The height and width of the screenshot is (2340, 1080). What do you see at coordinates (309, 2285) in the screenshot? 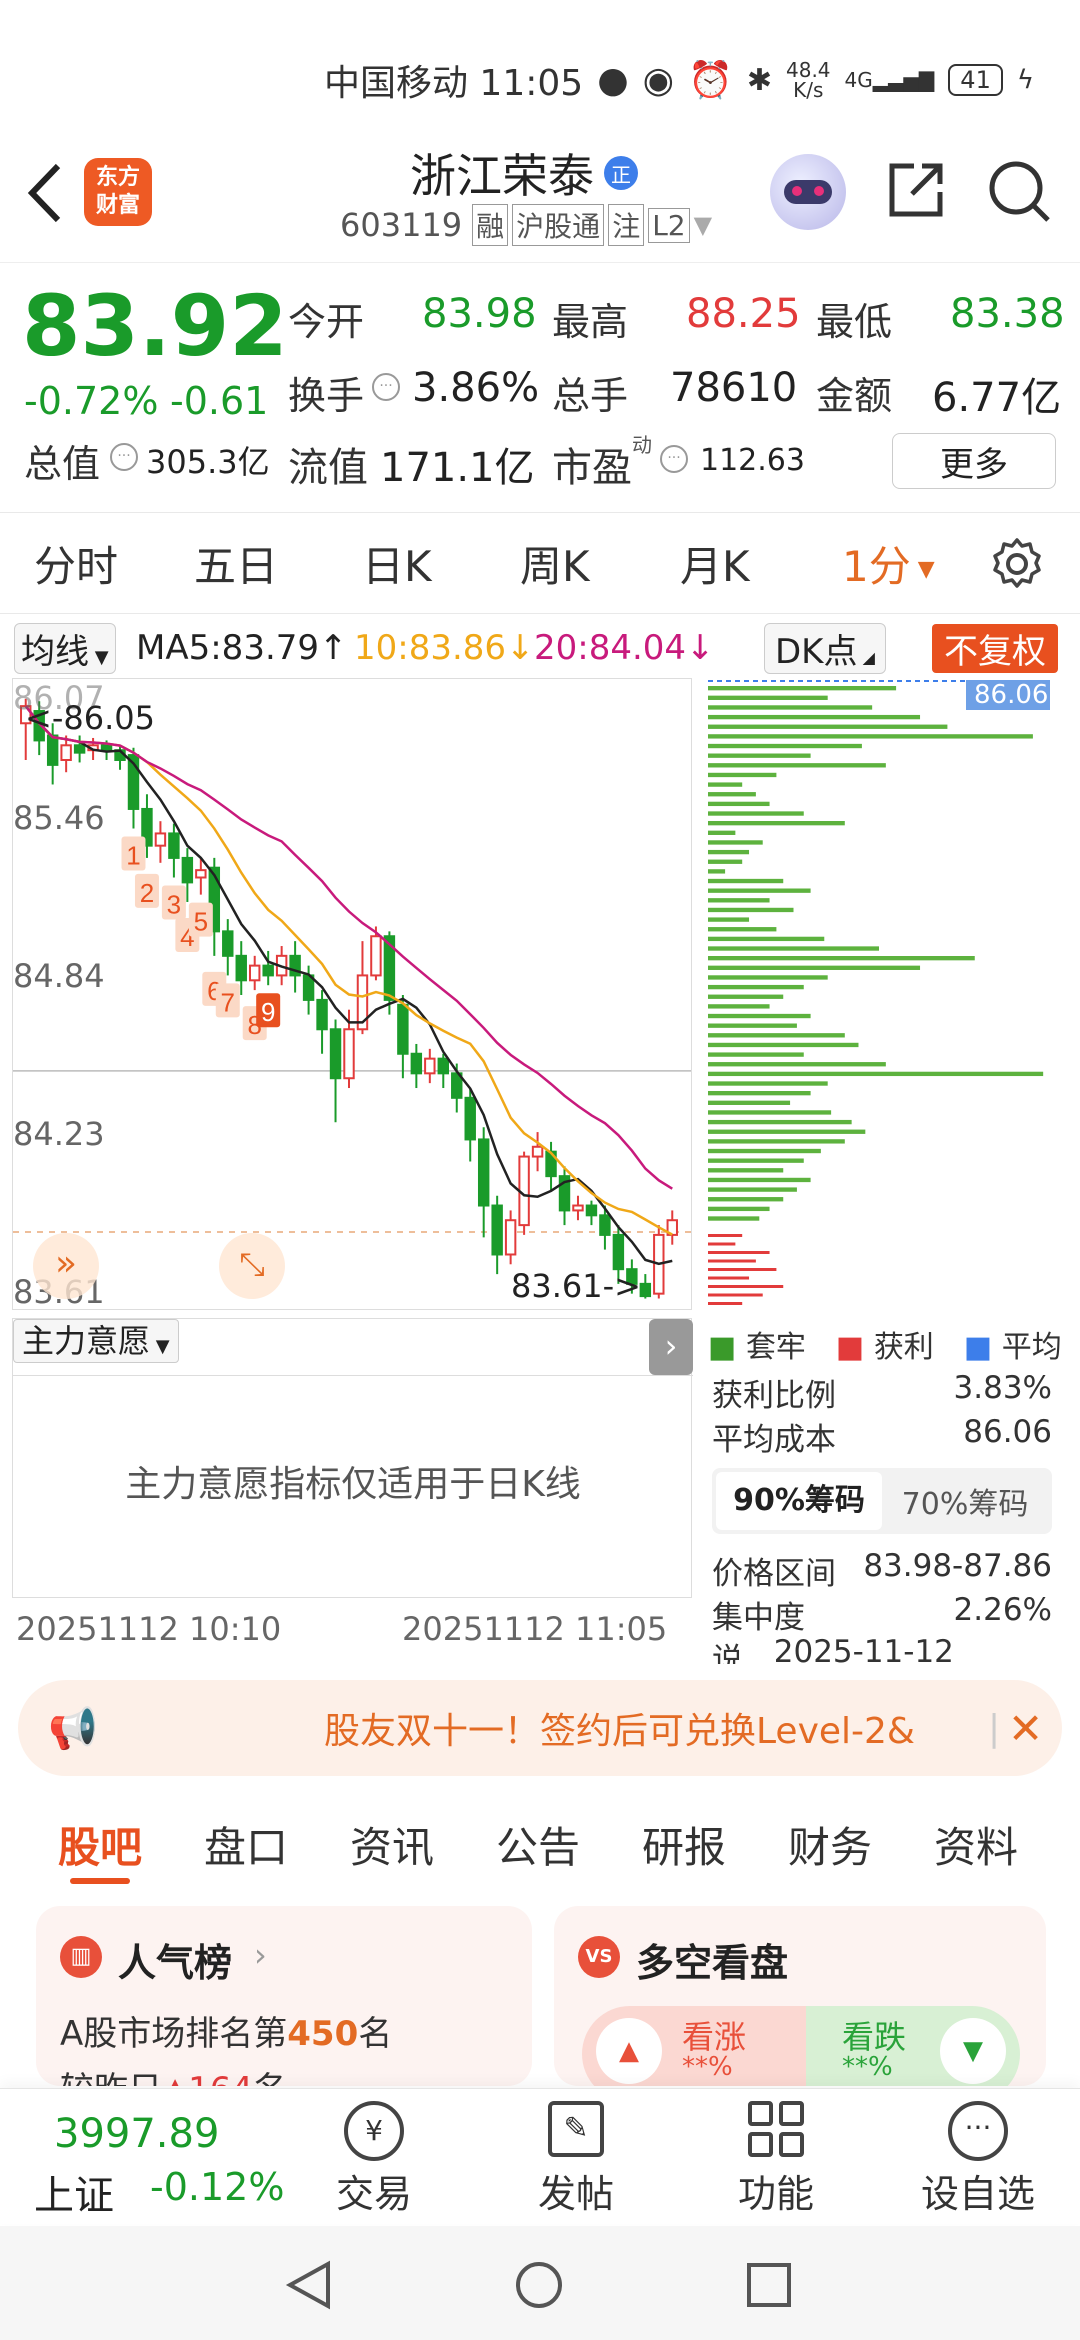
I see `back-triangle-icon` at bounding box center [309, 2285].